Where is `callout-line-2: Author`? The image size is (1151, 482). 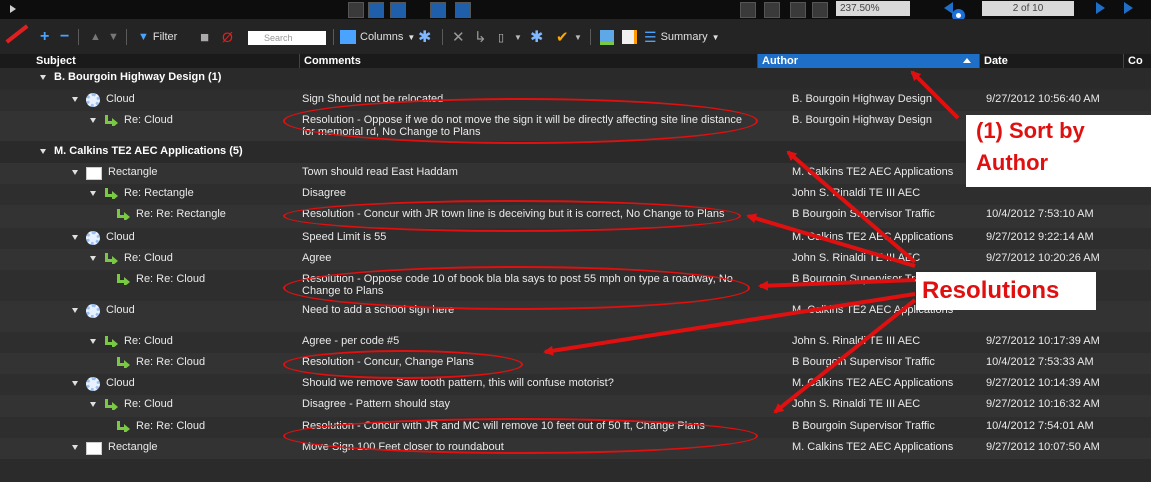
callout-line-2: Author is located at coordinates (1012, 162).